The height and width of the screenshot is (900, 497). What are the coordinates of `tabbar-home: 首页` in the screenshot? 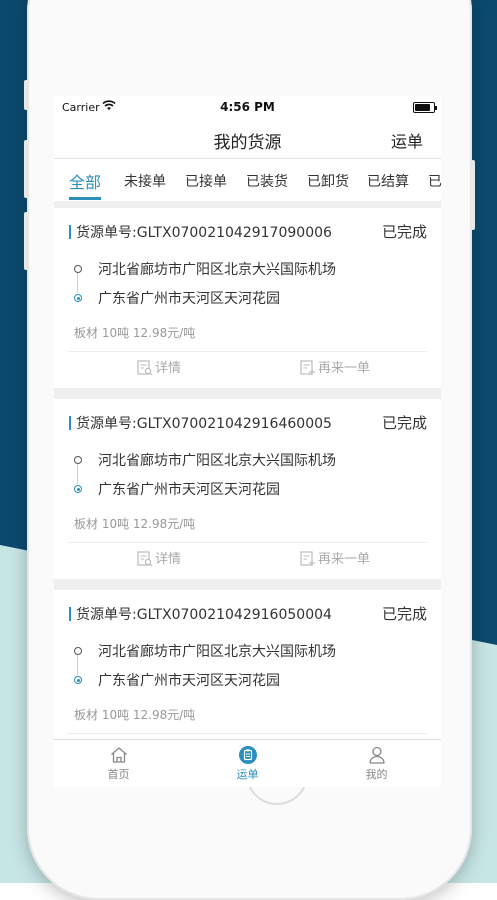 It's located at (118, 763).